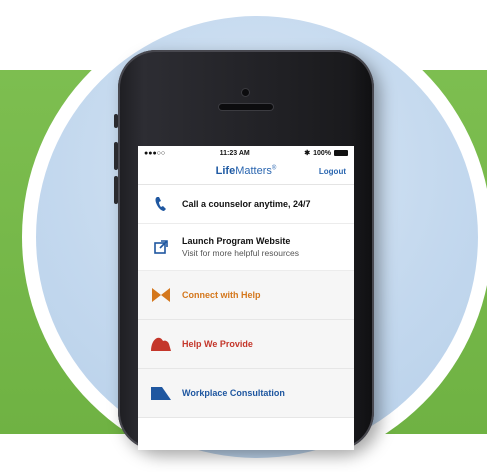 Image resolution: width=487 pixels, height=472 pixels. I want to click on battery-icon, so click(340, 153).